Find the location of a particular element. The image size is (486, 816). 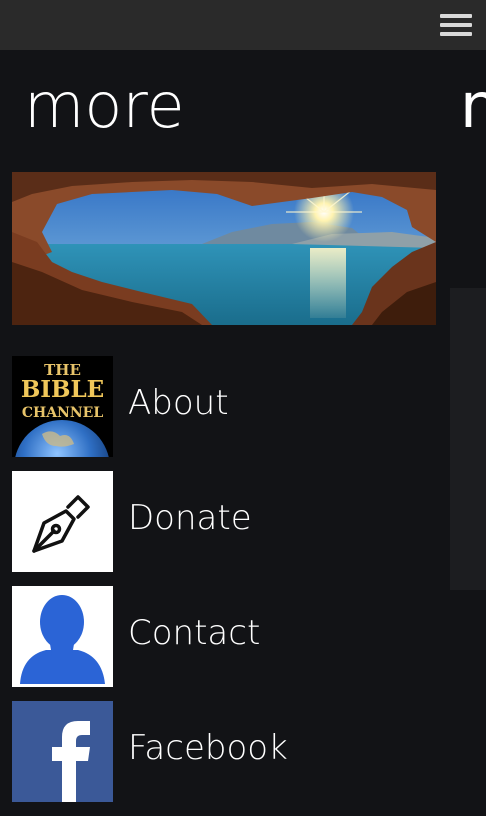

pivot-next-header: n is located at coordinates (473, 106).